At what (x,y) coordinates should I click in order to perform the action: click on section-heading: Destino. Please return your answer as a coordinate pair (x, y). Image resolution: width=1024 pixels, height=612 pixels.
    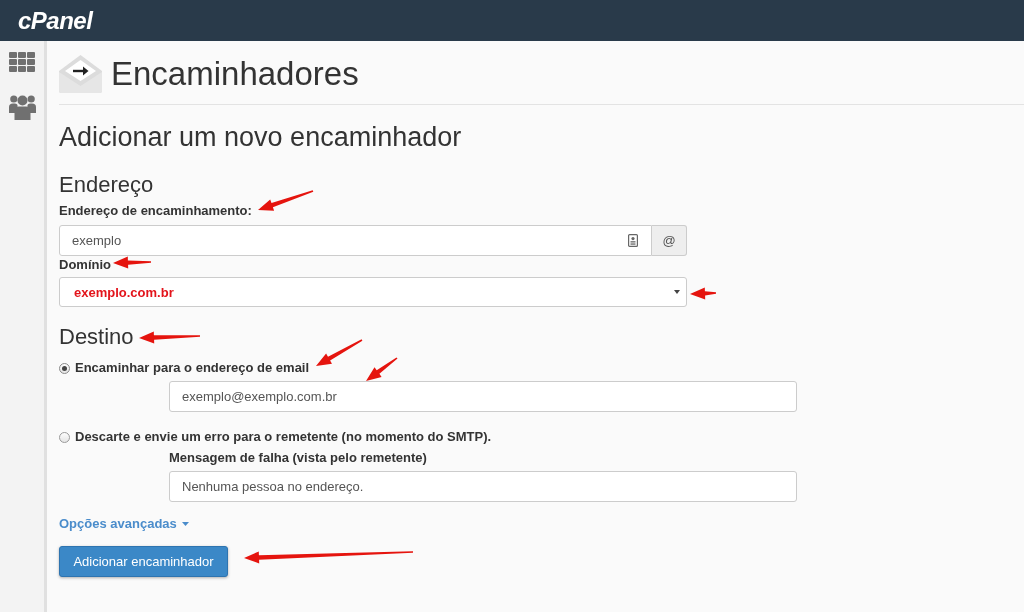
    Looking at the image, I should click on (96, 337).